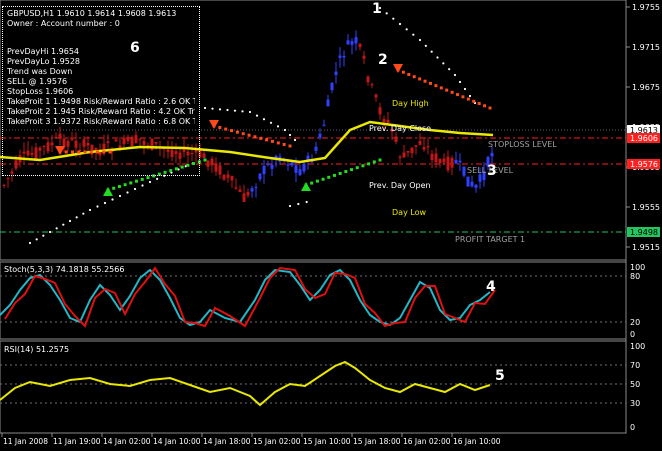  I want to click on rsi-scale-label: 0, so click(632, 427).